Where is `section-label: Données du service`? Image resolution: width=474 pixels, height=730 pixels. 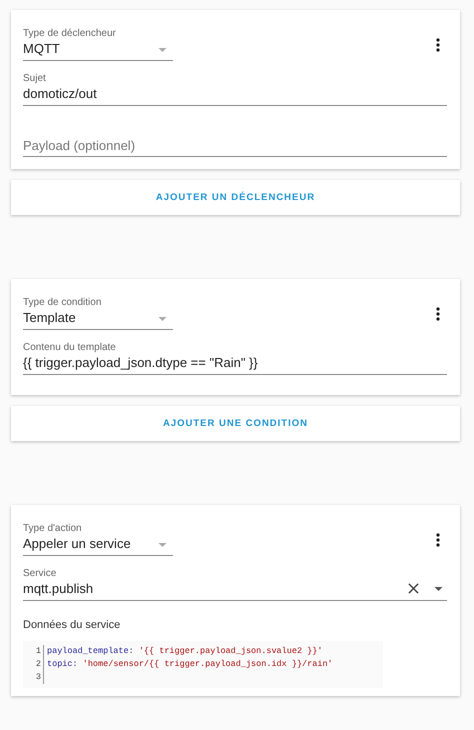 section-label: Données du service is located at coordinates (72, 625).